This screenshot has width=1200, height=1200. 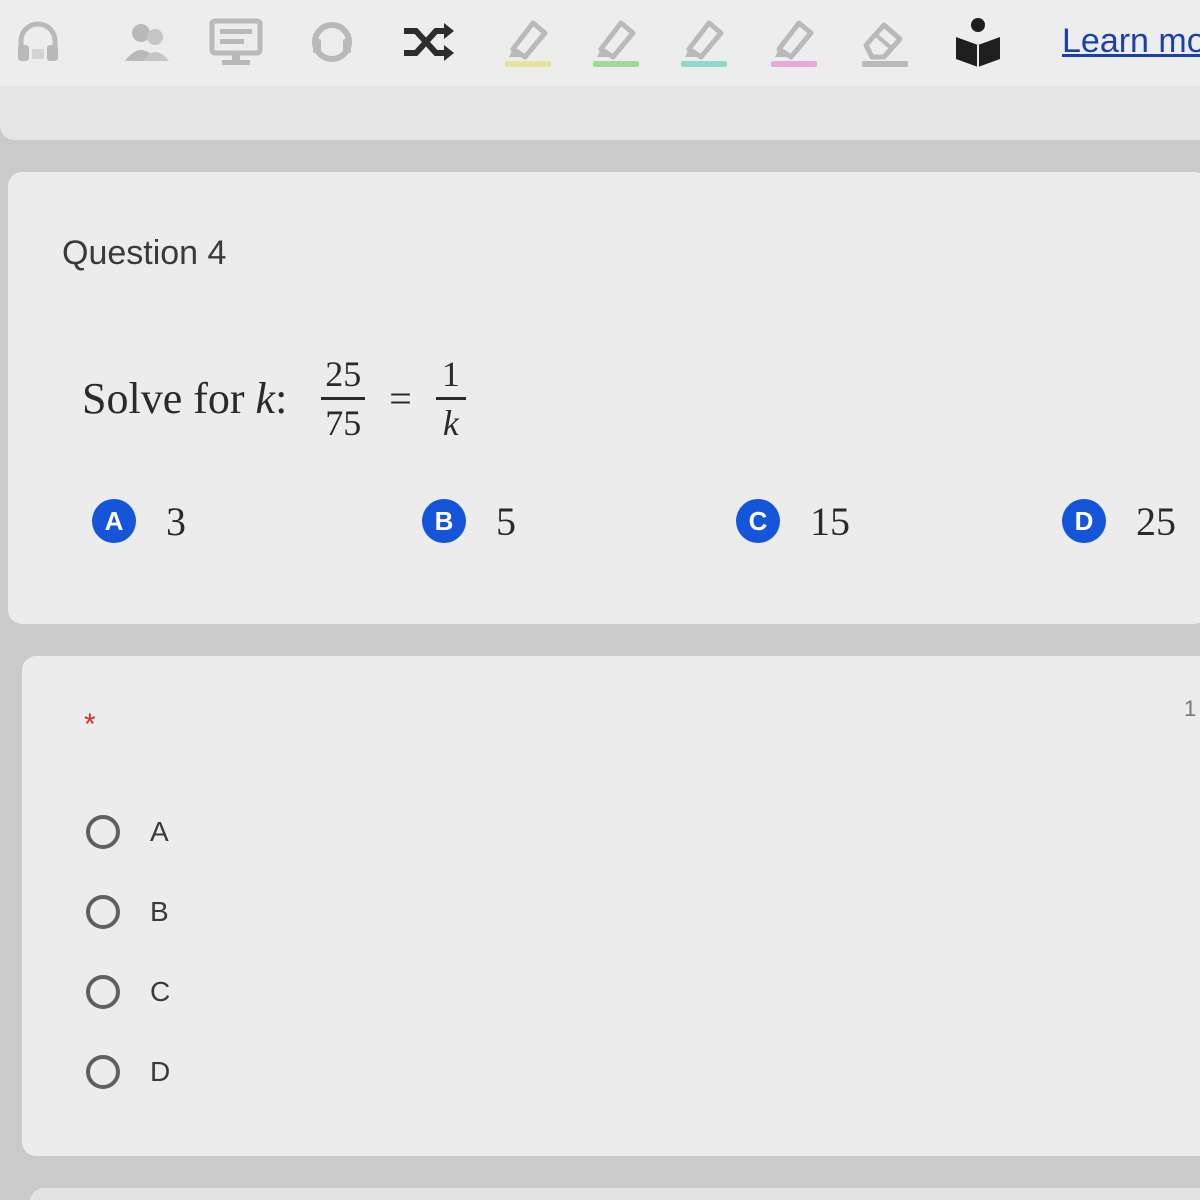 I want to click on option-label: A, so click(x=159, y=831).